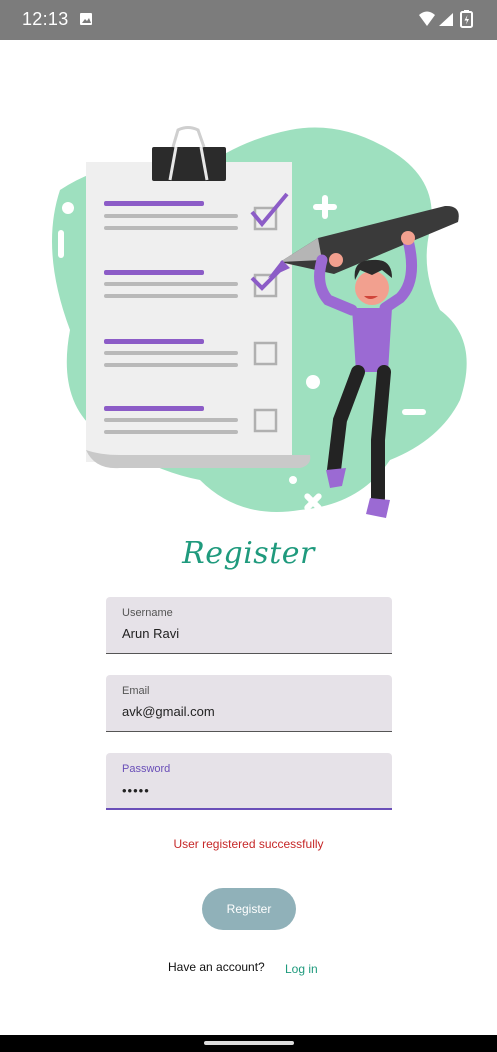  I want to click on email-label: Email, so click(136, 691).